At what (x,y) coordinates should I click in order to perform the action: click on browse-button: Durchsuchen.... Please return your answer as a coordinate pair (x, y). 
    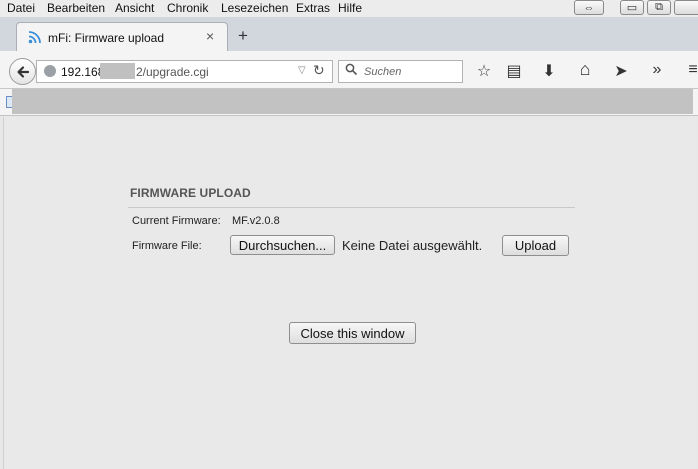
    Looking at the image, I should click on (282, 245).